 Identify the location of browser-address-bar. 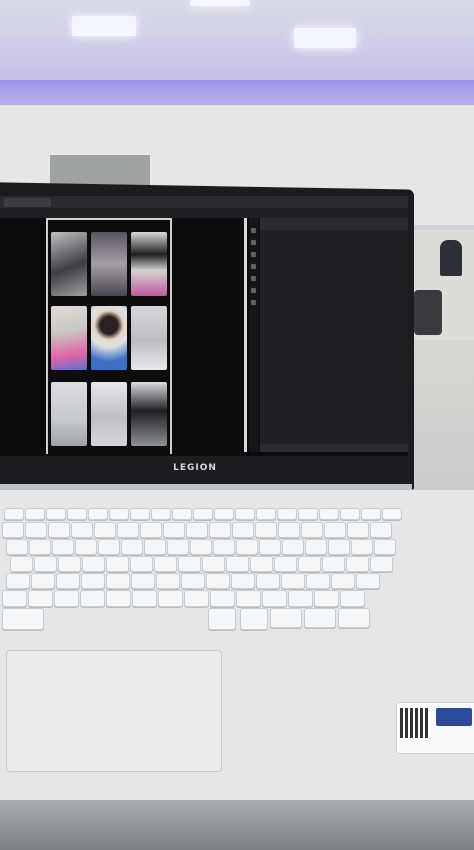
(204, 213).